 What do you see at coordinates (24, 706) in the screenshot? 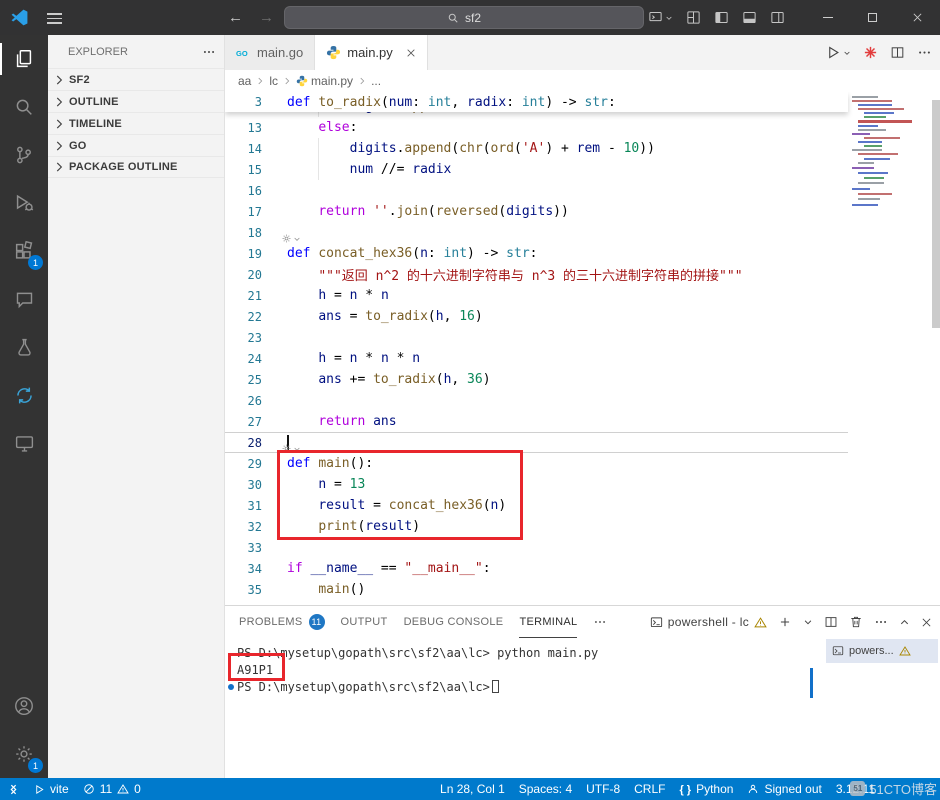
I see `account-button` at bounding box center [24, 706].